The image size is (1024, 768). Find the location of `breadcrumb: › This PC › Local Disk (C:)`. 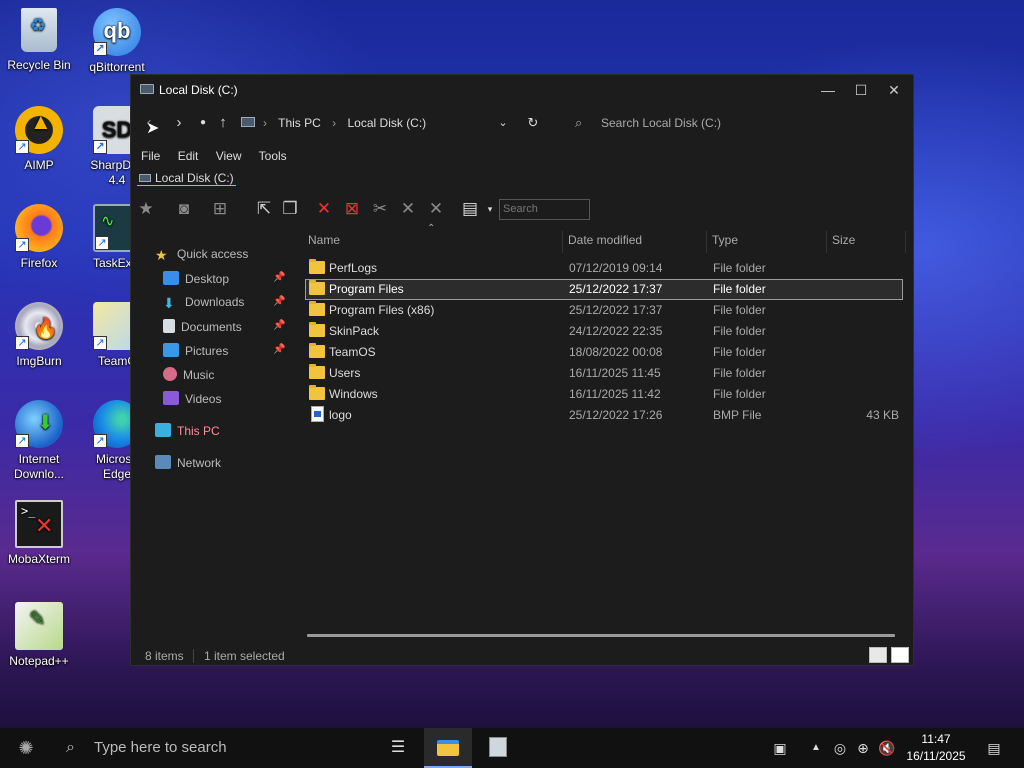

breadcrumb: › This PC › Local Disk (C:) is located at coordinates (348, 123).